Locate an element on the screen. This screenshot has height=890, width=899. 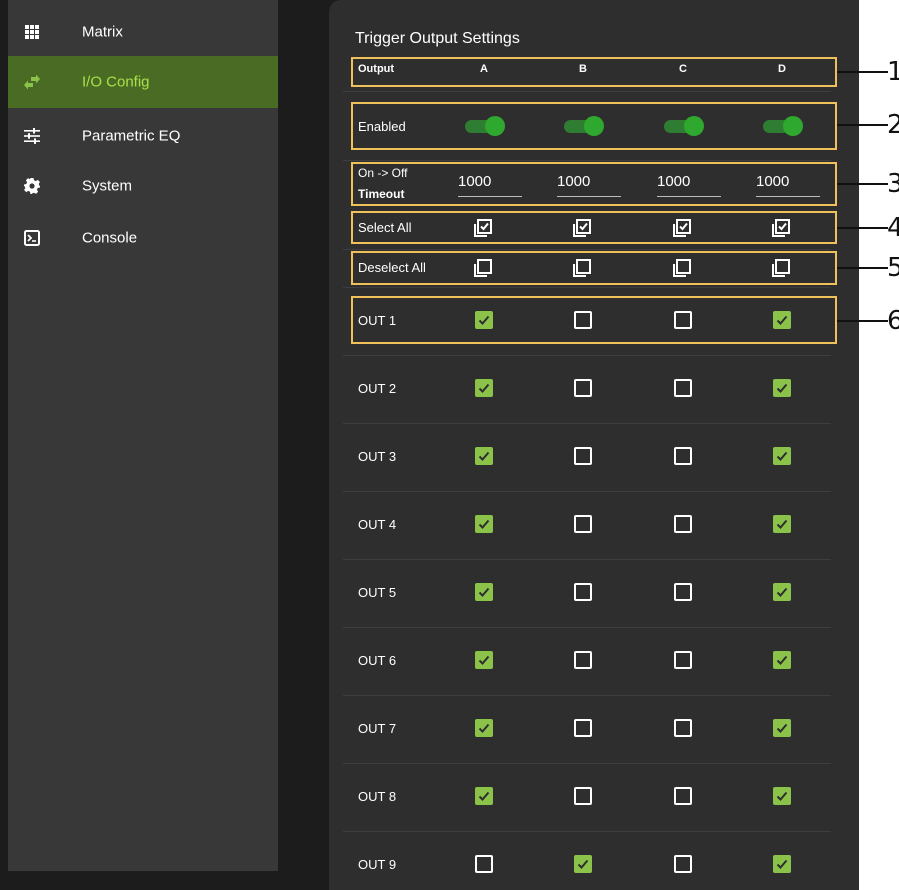
output-row-label: OUT 9 is located at coordinates (377, 864).